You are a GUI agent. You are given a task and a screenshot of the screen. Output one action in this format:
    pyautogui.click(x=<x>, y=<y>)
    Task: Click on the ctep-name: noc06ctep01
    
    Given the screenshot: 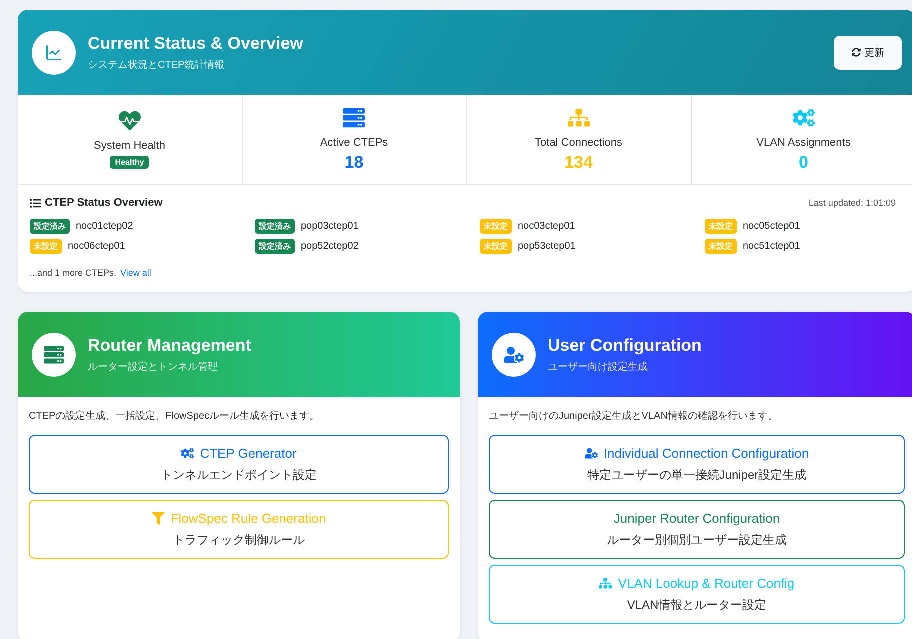 What is the action you would take?
    pyautogui.click(x=97, y=246)
    